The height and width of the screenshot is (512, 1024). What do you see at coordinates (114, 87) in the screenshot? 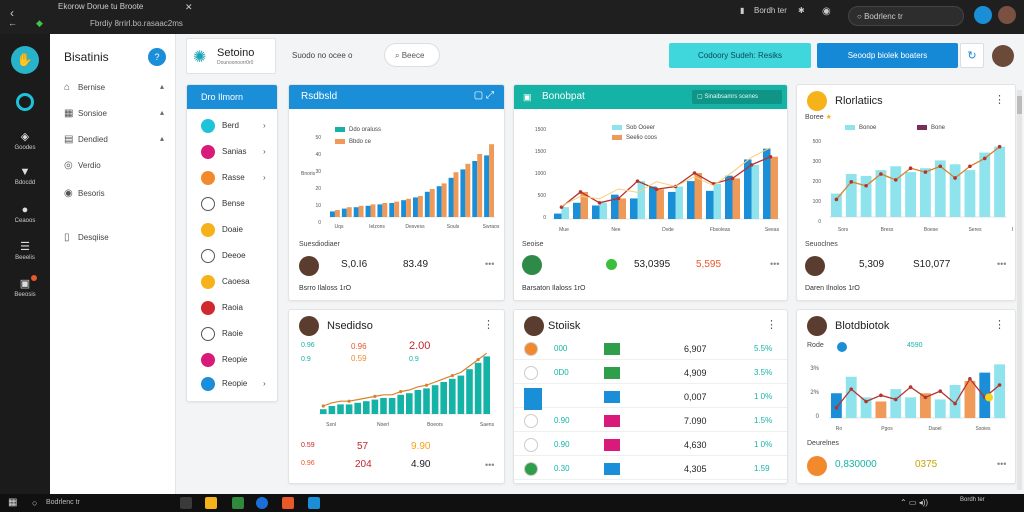
I see `sidebar-item-0: ⌂ Bernise ▴` at bounding box center [114, 87].